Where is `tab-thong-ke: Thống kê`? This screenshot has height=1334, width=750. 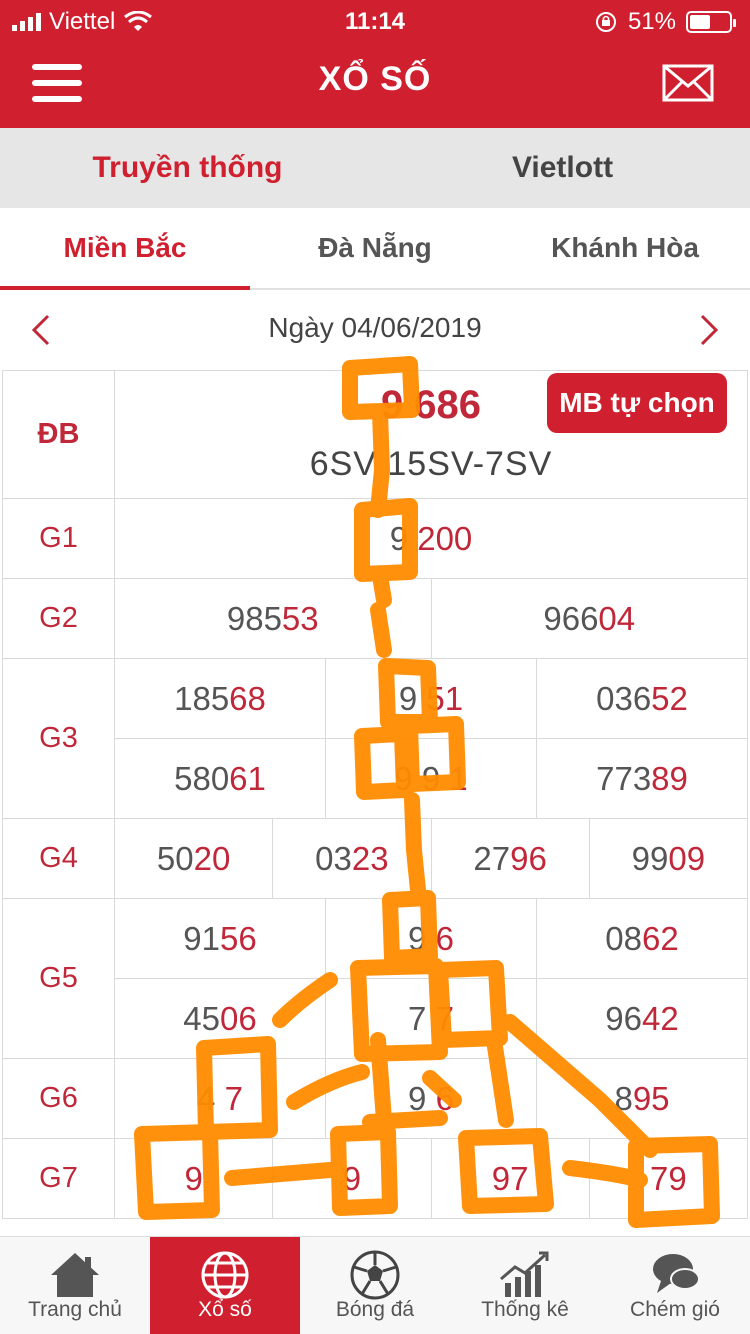 tab-thong-ke: Thống kê is located at coordinates (525, 1285).